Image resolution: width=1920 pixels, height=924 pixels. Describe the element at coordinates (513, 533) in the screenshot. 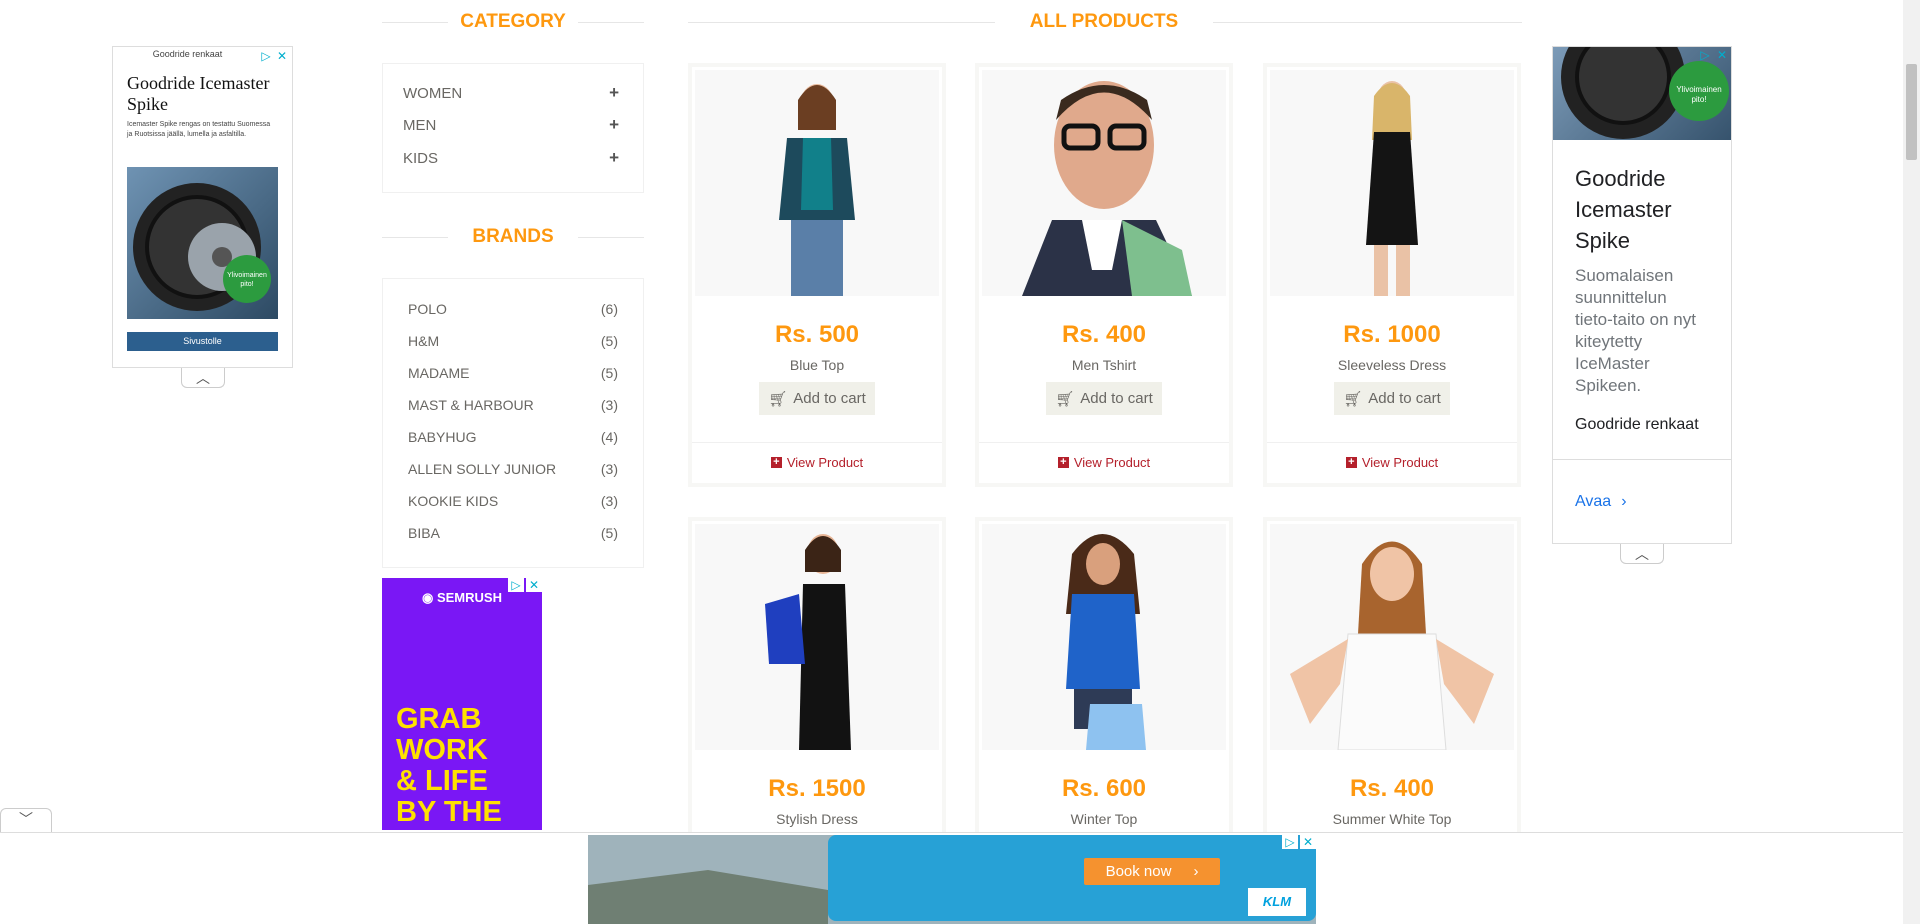

I see `brand-item-biba: BIBA (5)` at that location.